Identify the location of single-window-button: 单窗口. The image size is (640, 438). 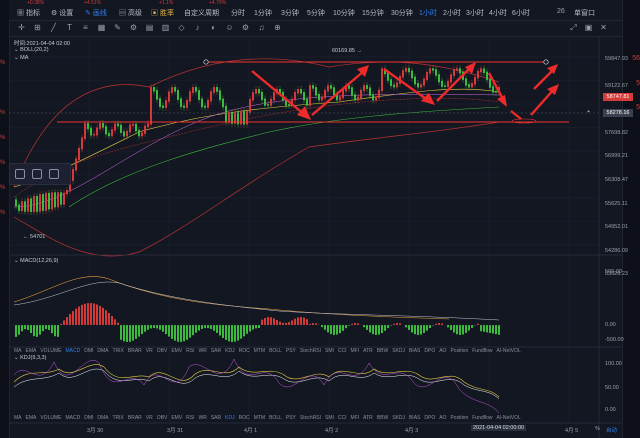
(584, 13).